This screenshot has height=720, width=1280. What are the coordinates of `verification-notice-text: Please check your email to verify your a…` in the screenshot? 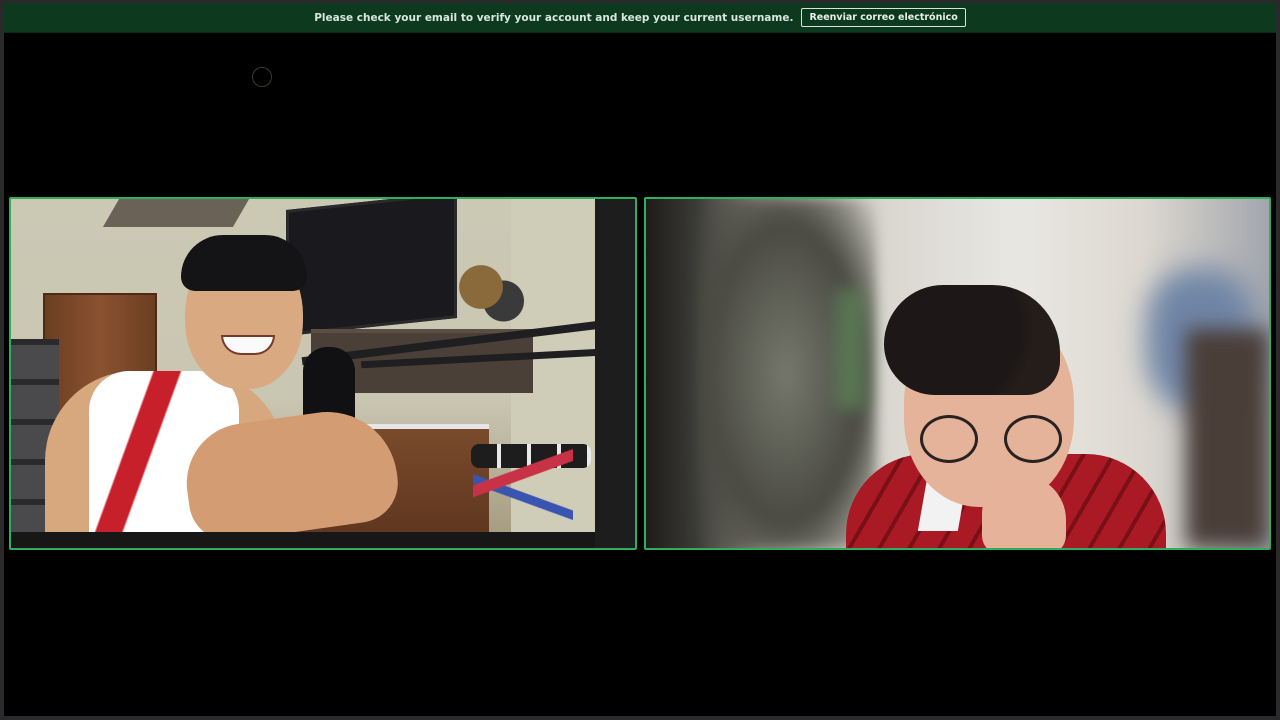 It's located at (554, 17).